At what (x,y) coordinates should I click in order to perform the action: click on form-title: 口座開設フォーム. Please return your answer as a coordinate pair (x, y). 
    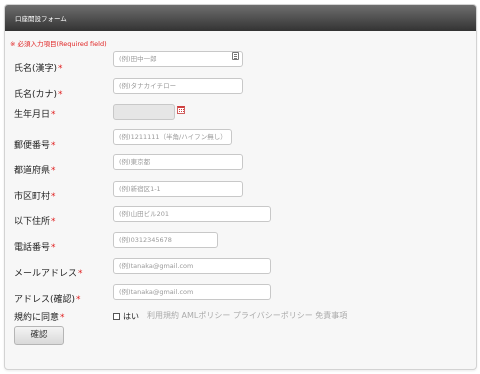
    Looking at the image, I should click on (41, 19).